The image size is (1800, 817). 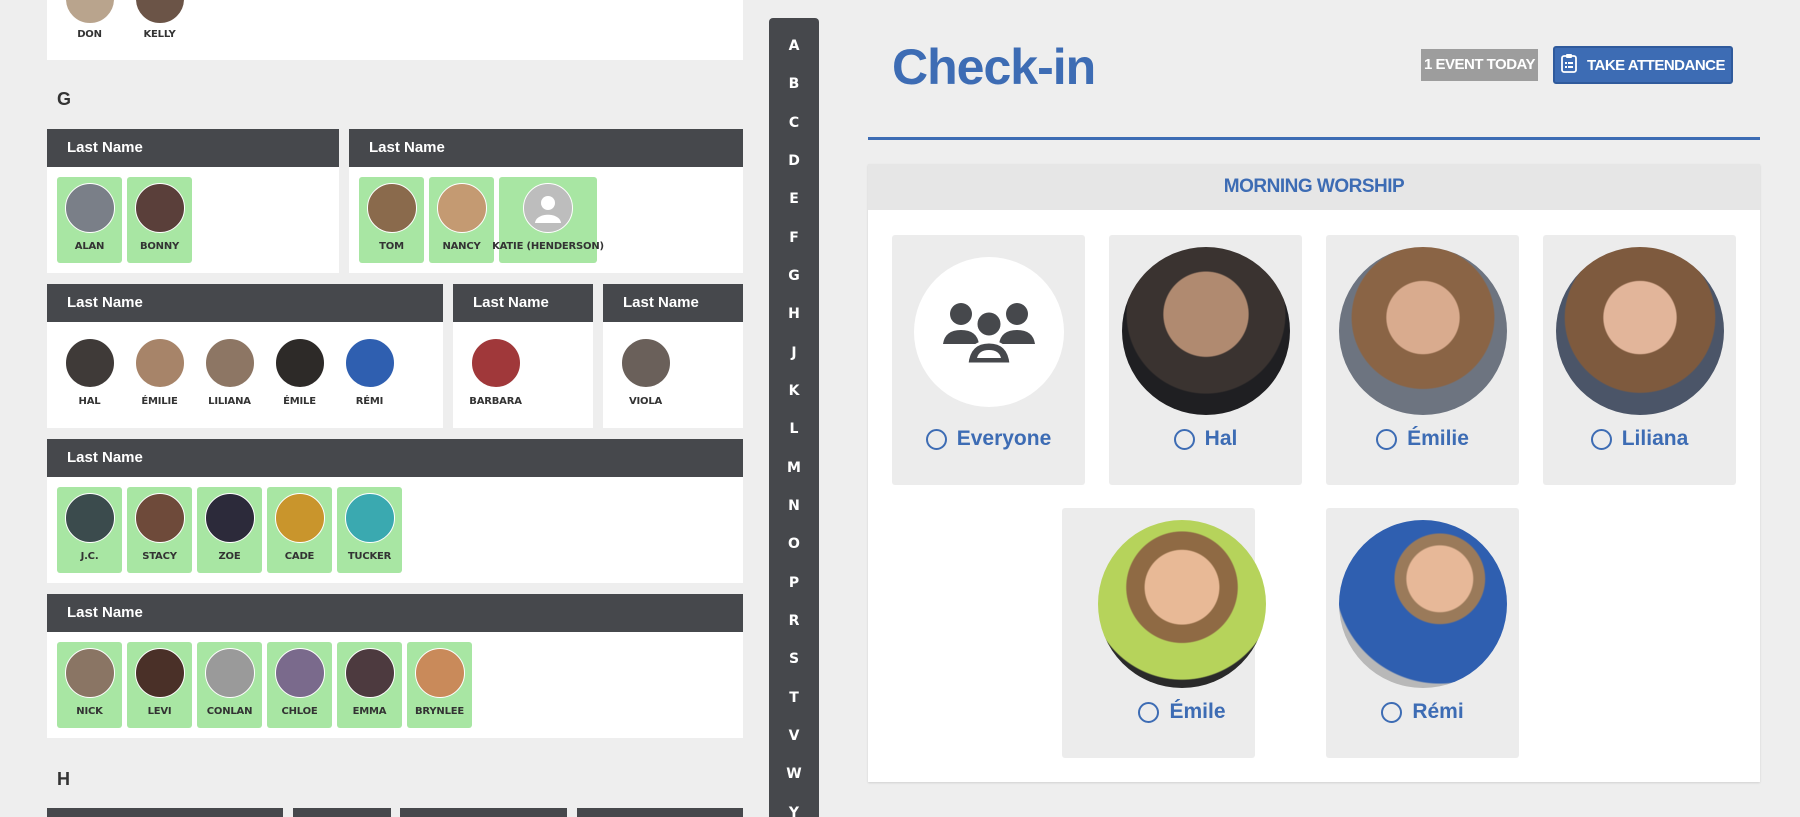 I want to click on member-tile: VIOLA, so click(x=645, y=375).